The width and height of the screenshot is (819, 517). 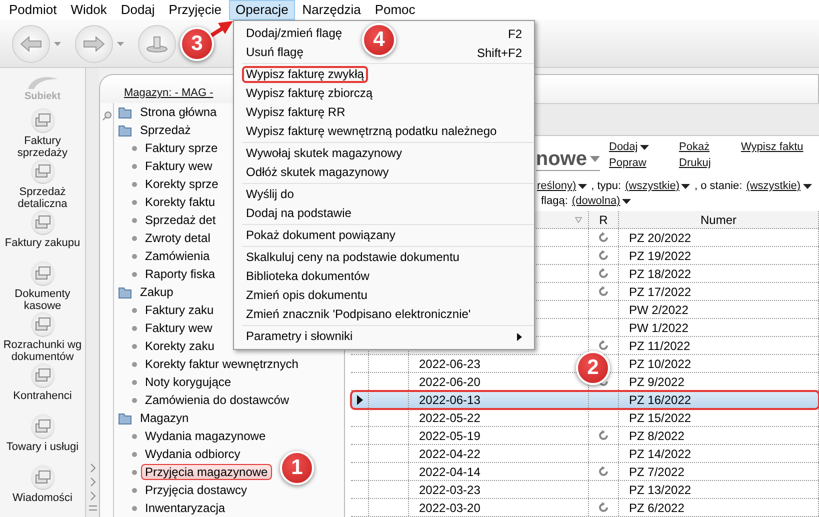 I want to click on table-cell: 2022-04-14, so click(x=449, y=471).